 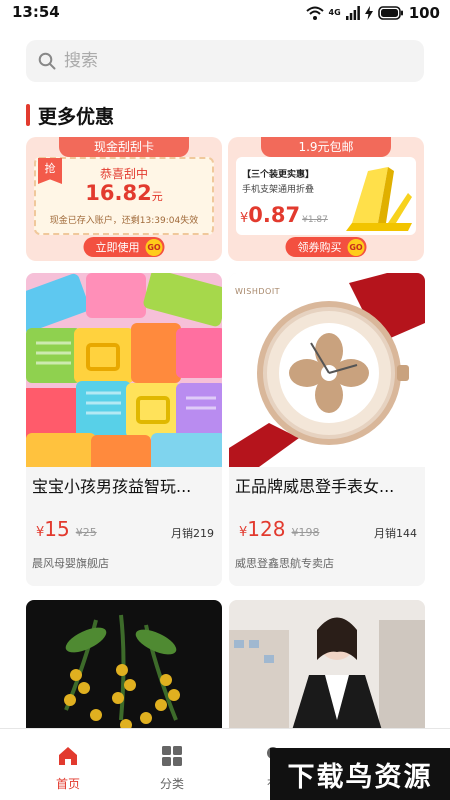 I want to click on battery-level: 100, so click(x=424, y=13).